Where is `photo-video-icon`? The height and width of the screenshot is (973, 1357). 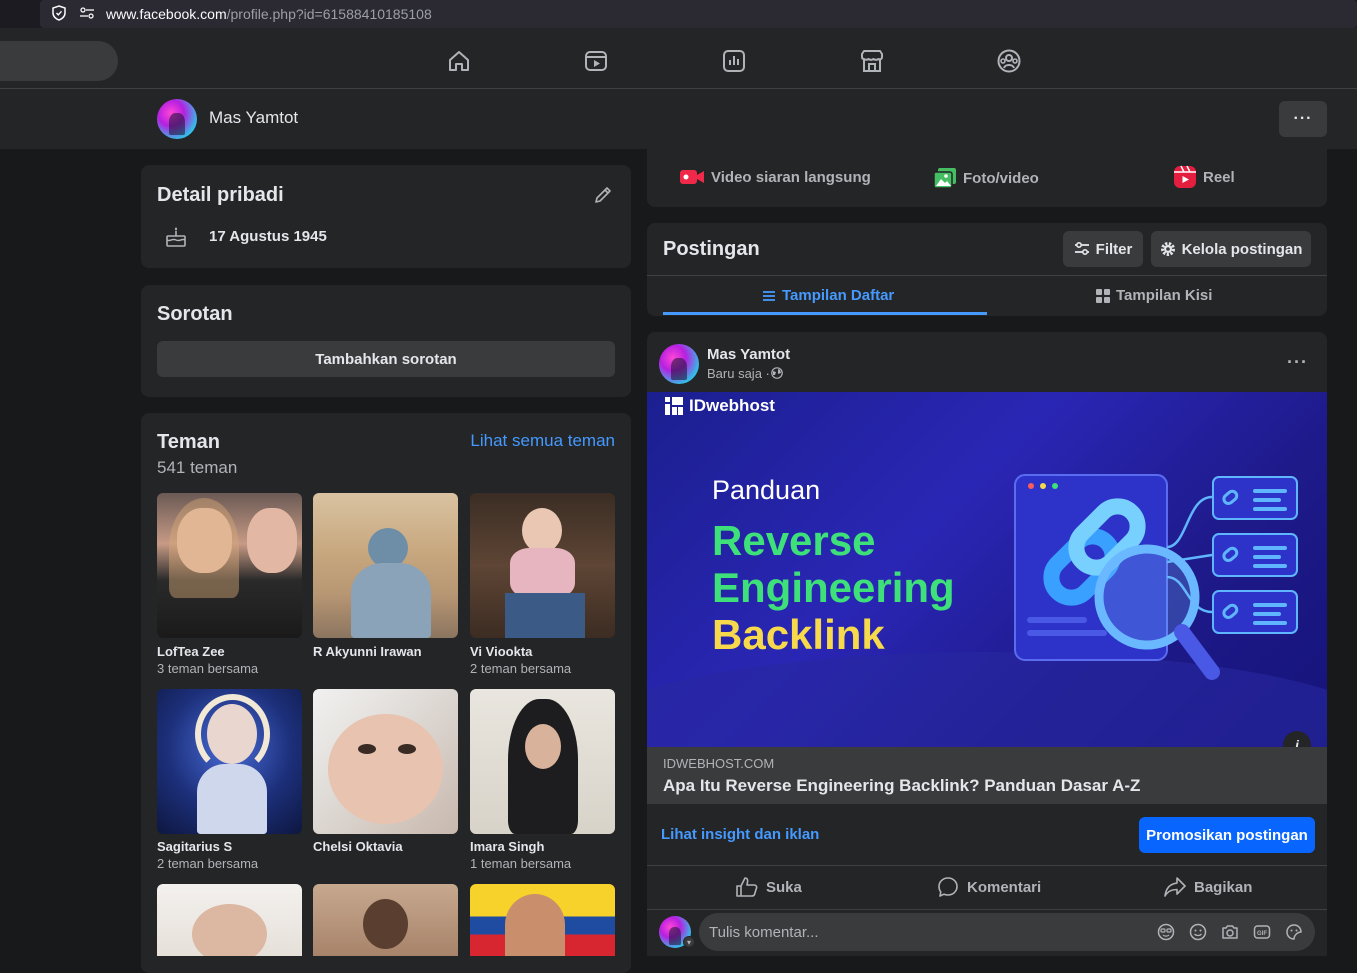 photo-video-icon is located at coordinates (944, 178).